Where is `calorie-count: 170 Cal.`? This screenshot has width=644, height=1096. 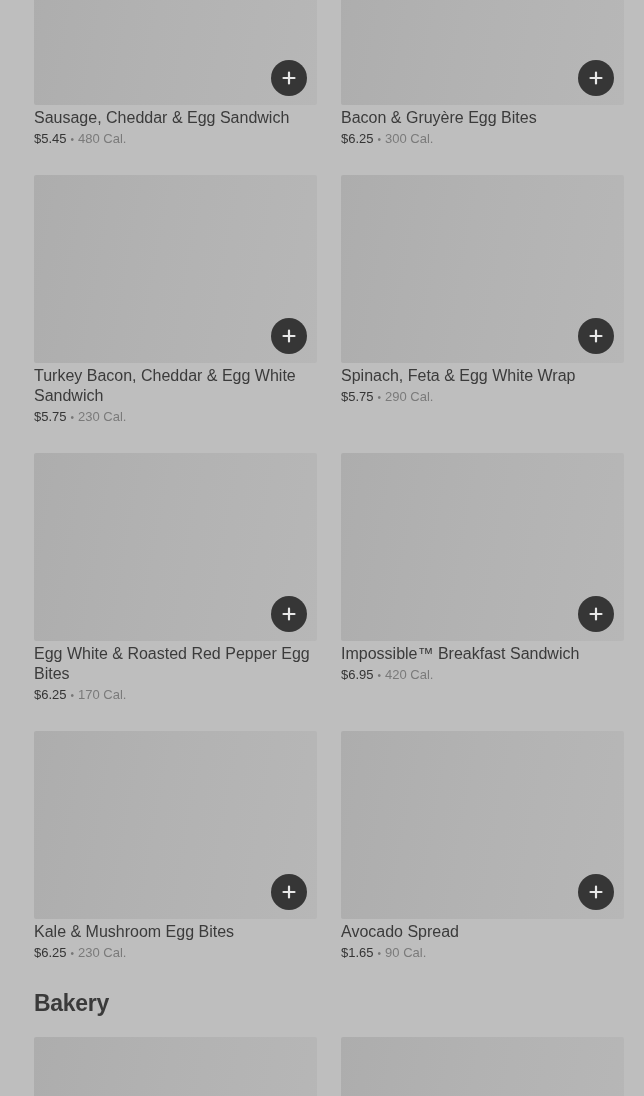
calorie-count: 170 Cal. is located at coordinates (102, 695).